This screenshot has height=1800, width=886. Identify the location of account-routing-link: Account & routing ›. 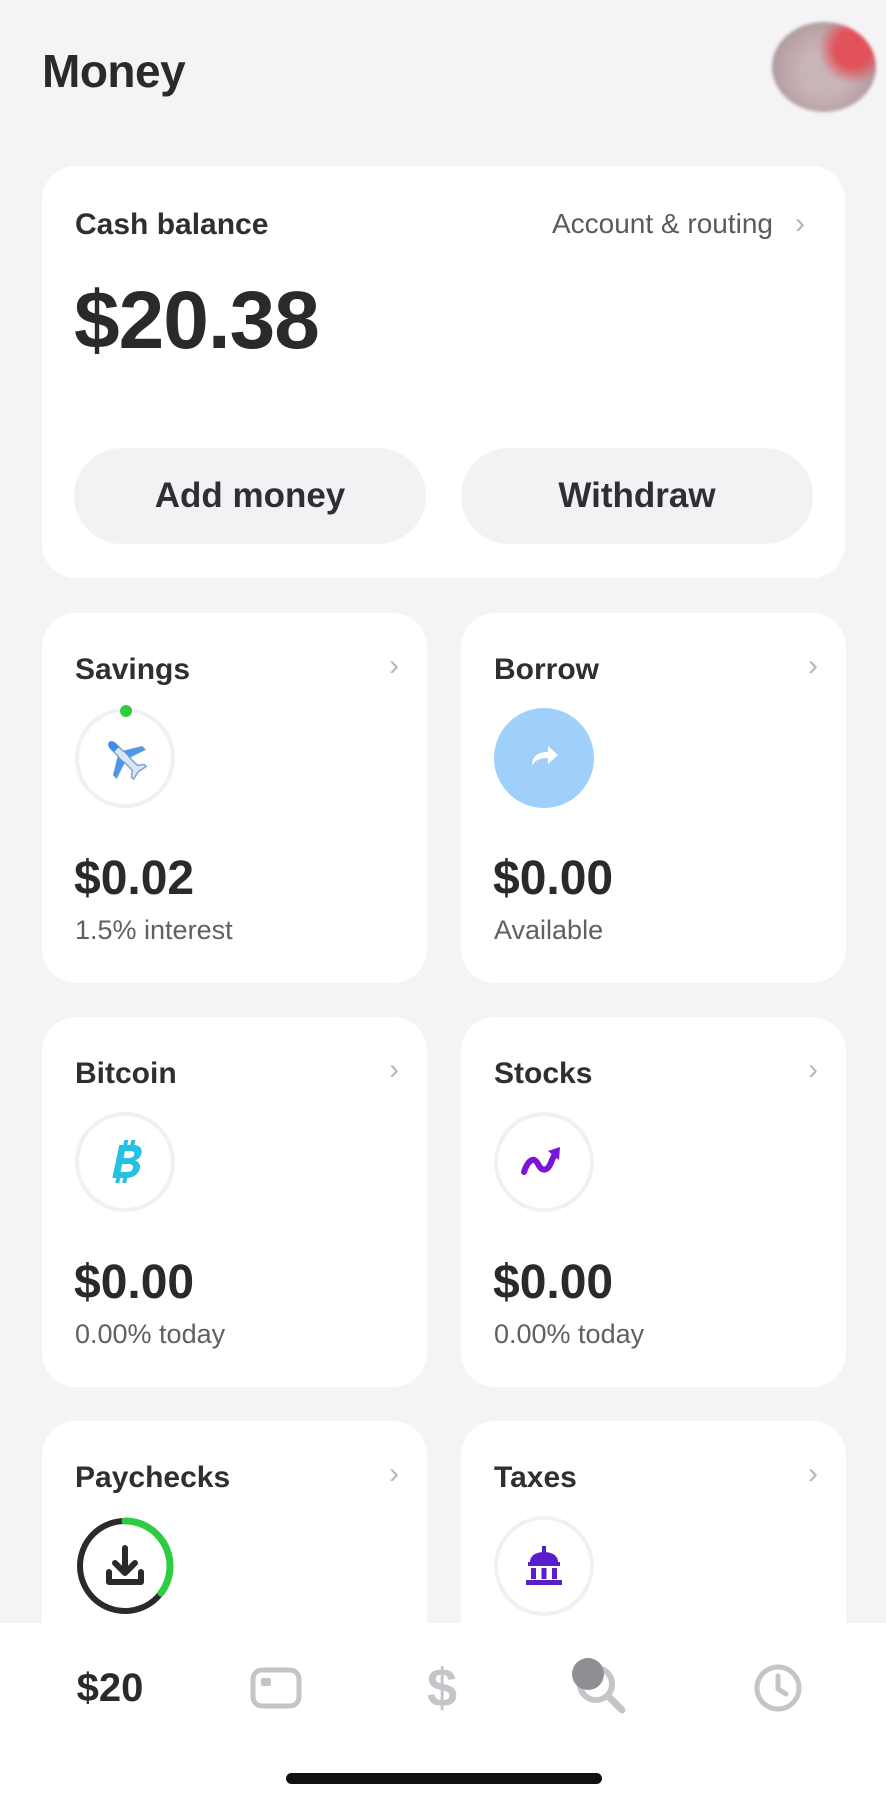
(678, 224).